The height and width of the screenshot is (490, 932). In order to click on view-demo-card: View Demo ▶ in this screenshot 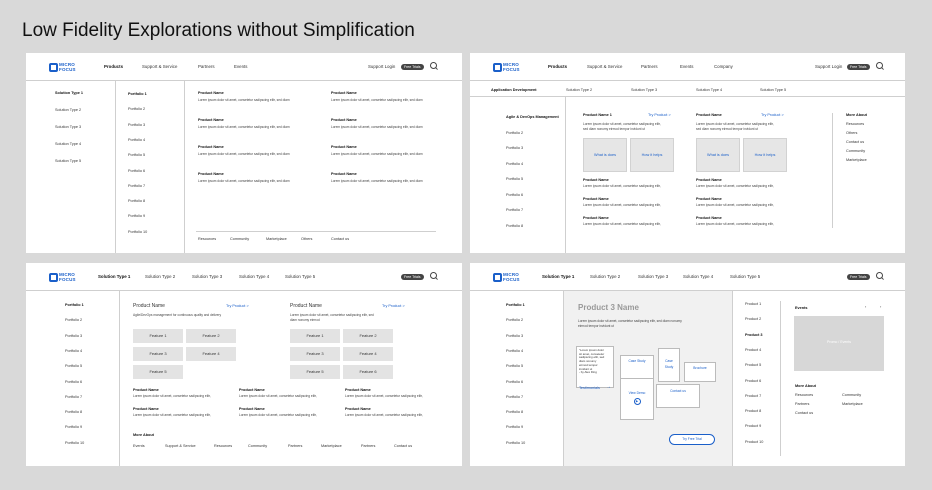, I will do `click(637, 399)`.